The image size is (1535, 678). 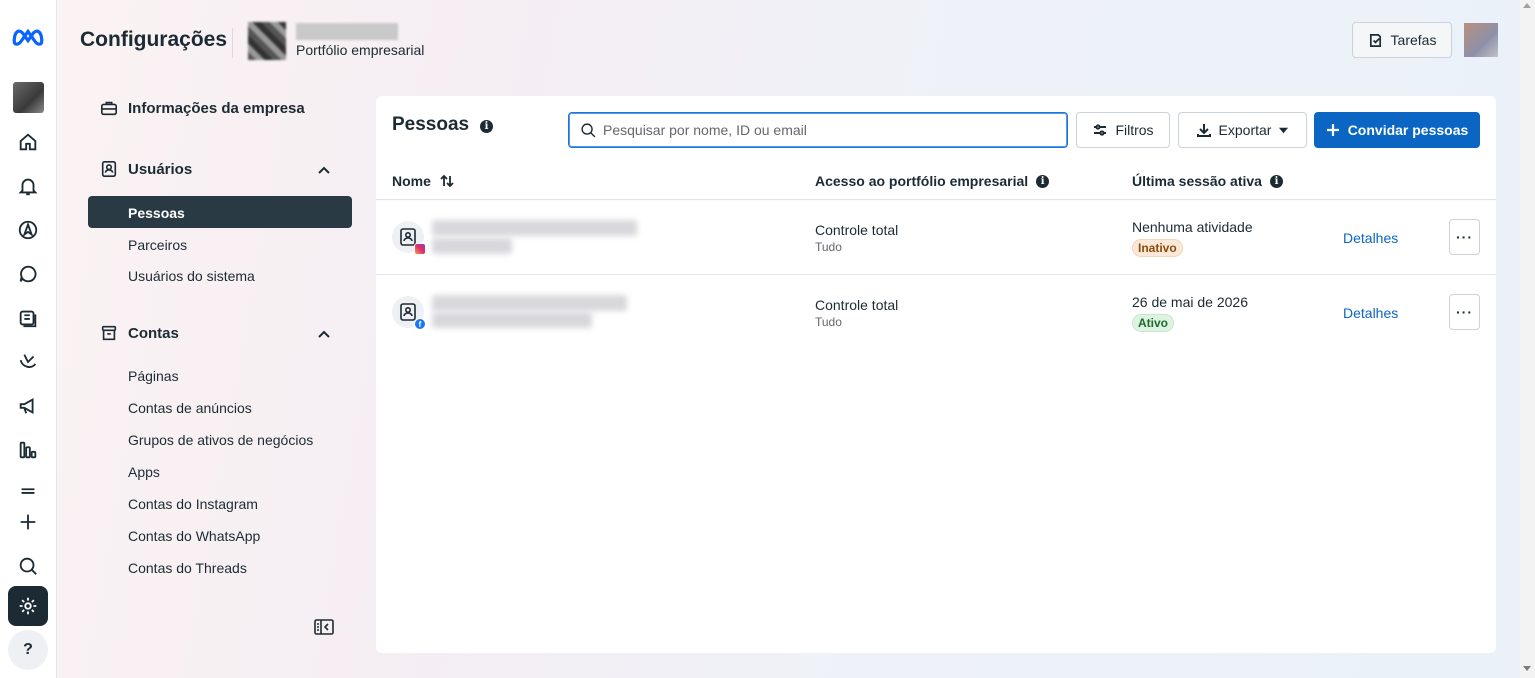 What do you see at coordinates (1190, 302) in the screenshot?
I see `last-session: 26 de mai de 2026` at bounding box center [1190, 302].